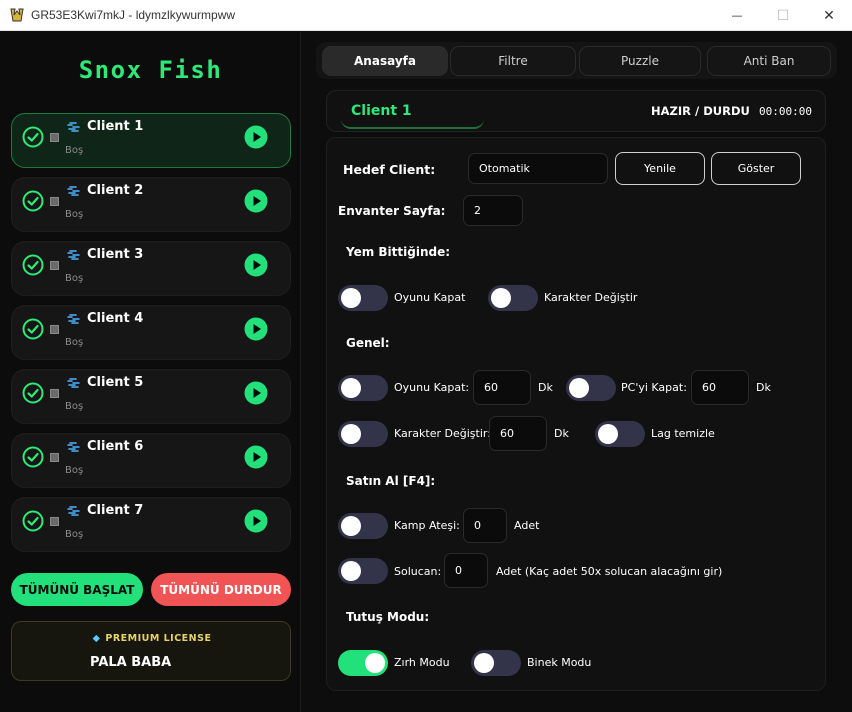 This screenshot has height=712, width=852. What do you see at coordinates (363, 571) in the screenshot?
I see `worm-toggle` at bounding box center [363, 571].